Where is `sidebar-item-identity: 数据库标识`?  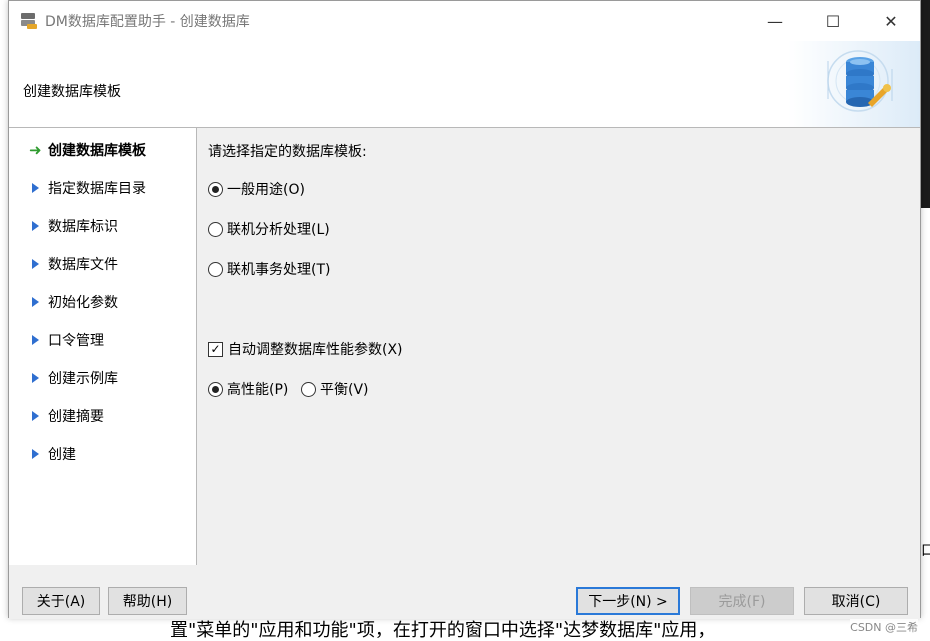
sidebar-item-identity: 数据库标识 is located at coordinates (73, 226).